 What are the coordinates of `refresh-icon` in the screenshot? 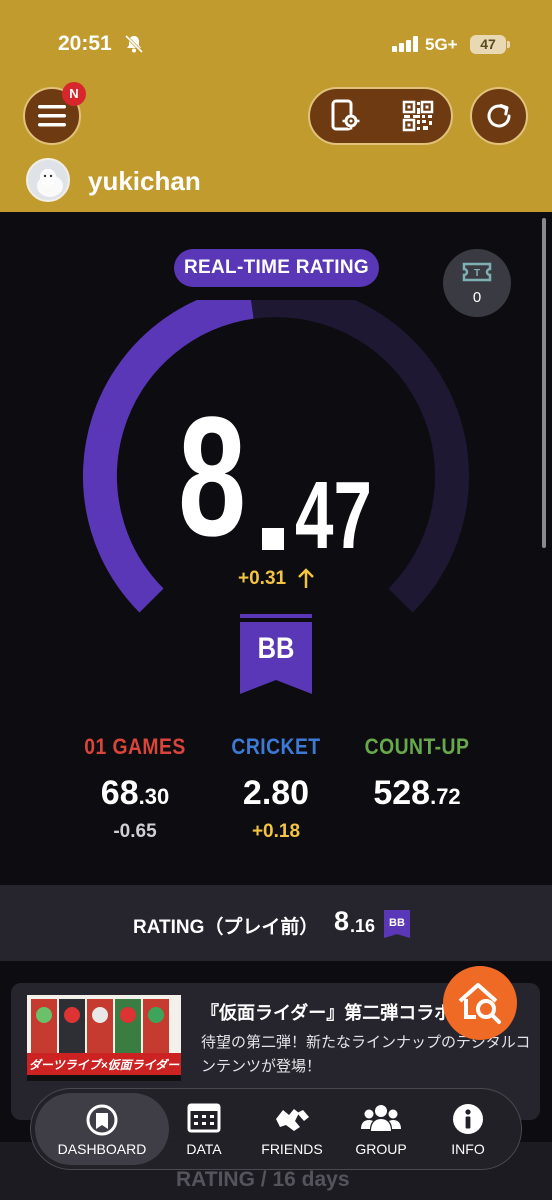 It's located at (499, 116).